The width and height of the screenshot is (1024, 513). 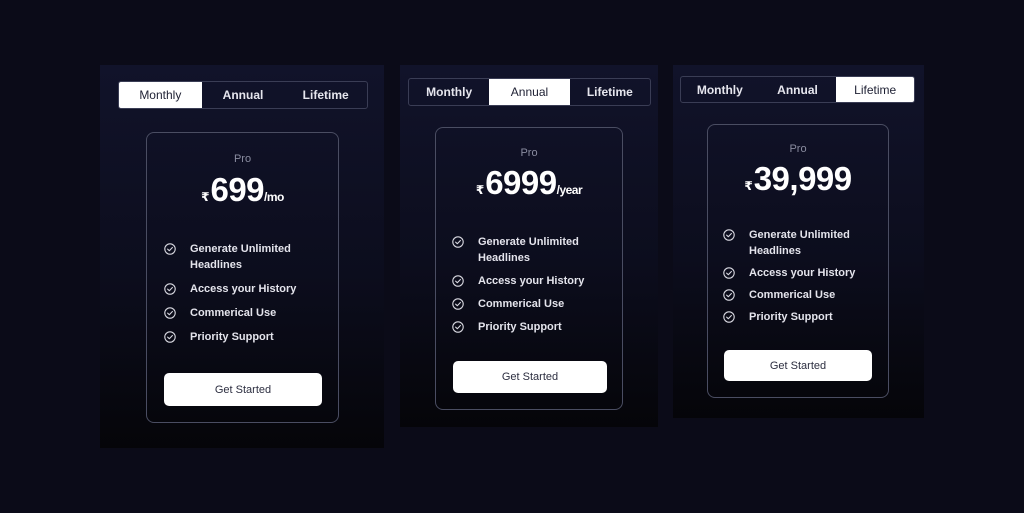 What do you see at coordinates (237, 189) in the screenshot?
I see `price-amount: 699` at bounding box center [237, 189].